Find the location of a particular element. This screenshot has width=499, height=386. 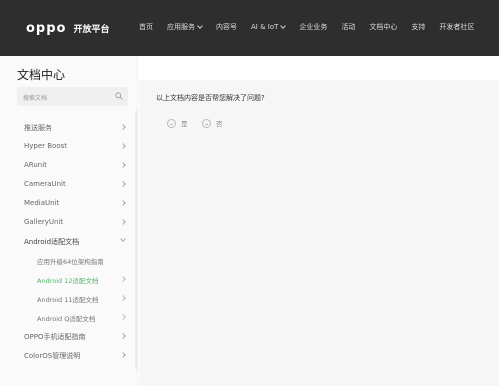

sidebar-item-coloros: ColorOS管理说明 is located at coordinates (52, 356).